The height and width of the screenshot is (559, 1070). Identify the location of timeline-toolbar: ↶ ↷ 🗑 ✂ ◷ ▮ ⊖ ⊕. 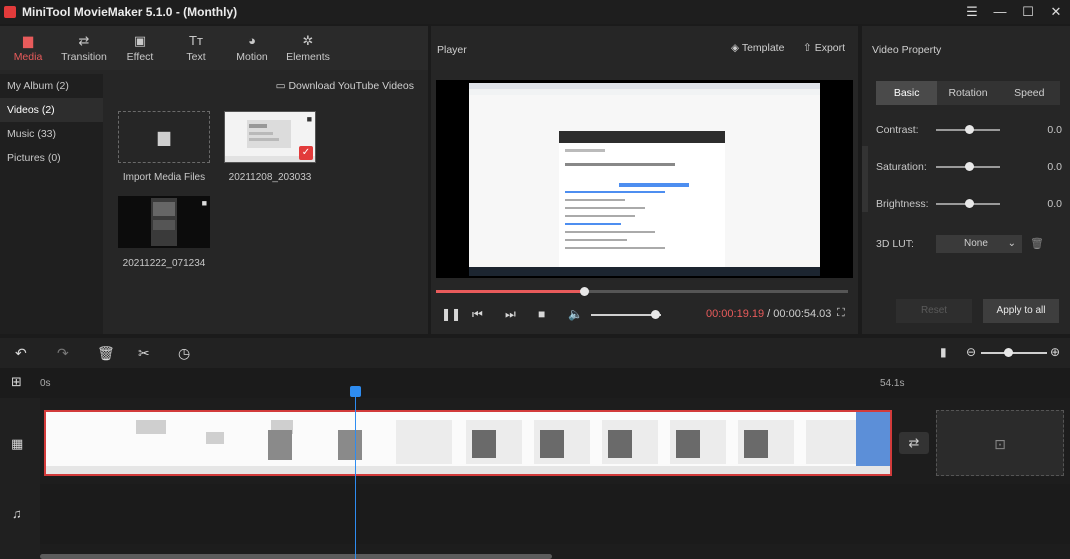
(535, 353).